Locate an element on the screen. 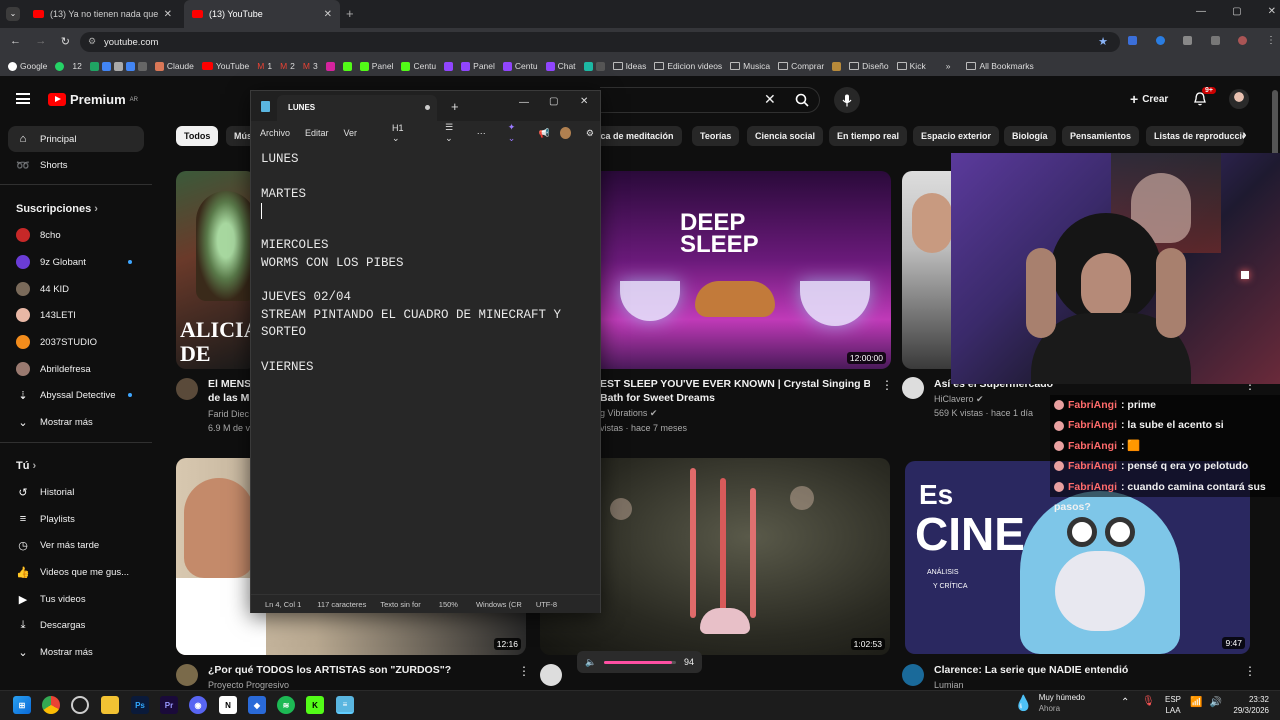 The height and width of the screenshot is (720, 1280). sidebar-sub-143leti: 143LETI is located at coordinates (76, 315).